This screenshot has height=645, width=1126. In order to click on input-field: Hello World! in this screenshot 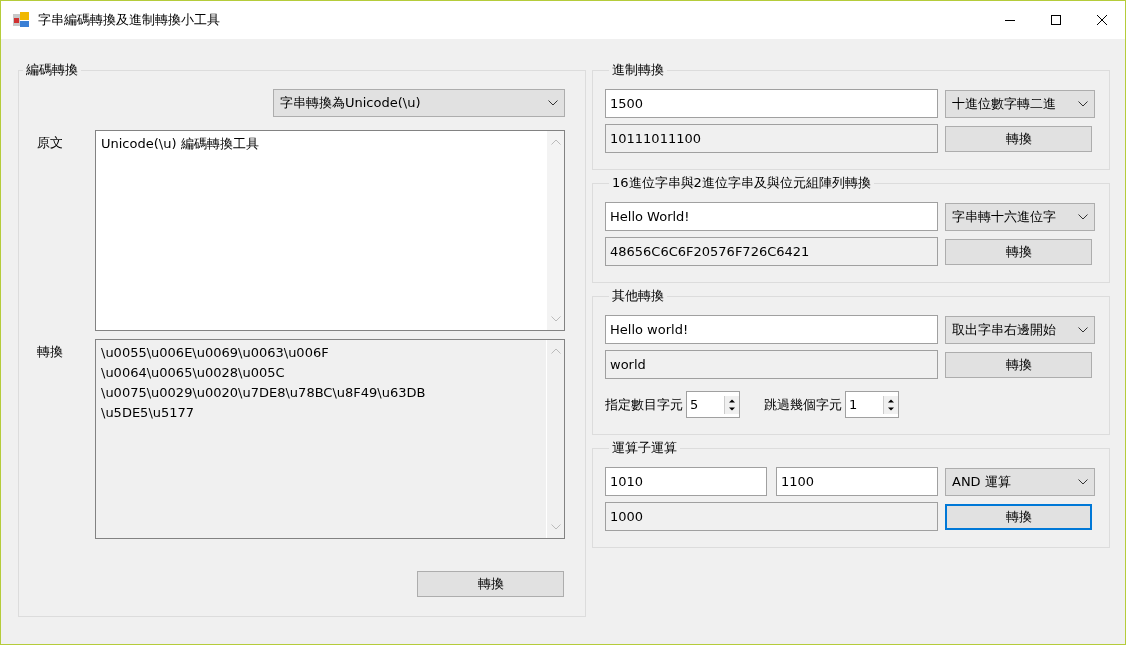, I will do `click(771, 216)`.